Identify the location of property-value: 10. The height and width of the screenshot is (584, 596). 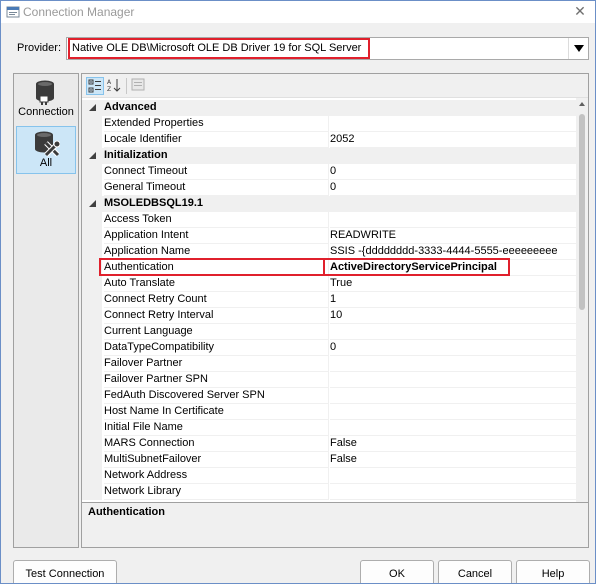
(453, 316).